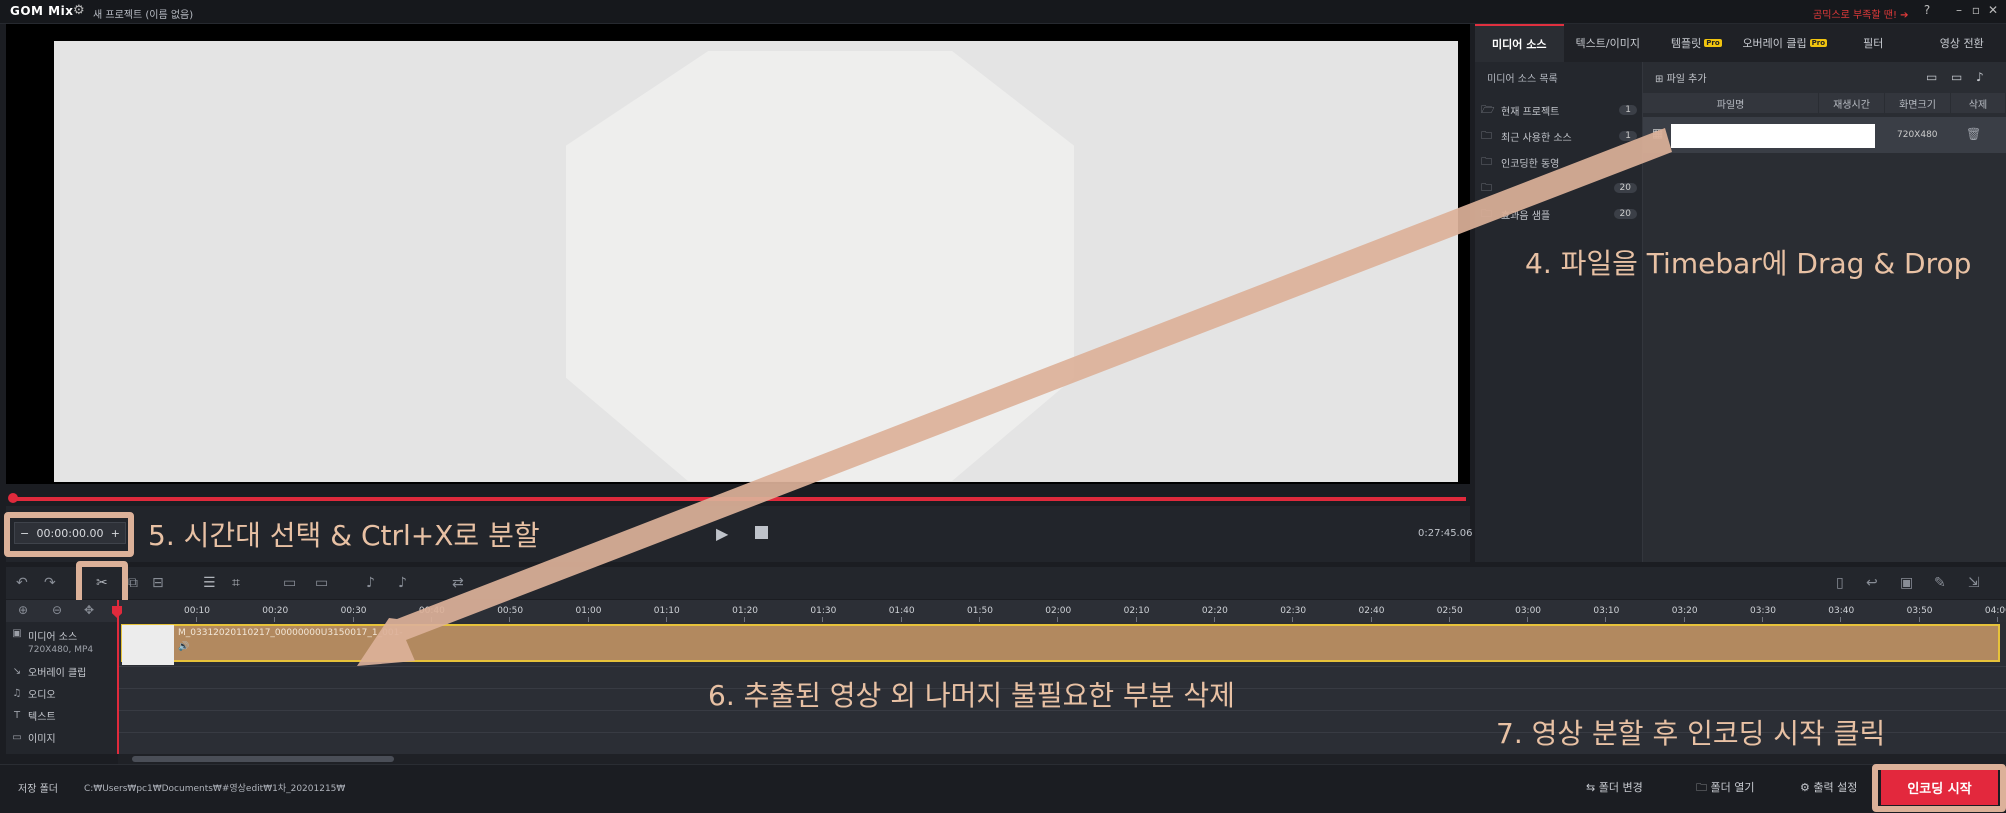 The height and width of the screenshot is (813, 2006). Describe the element at coordinates (1522, 79) in the screenshot. I see `source-list-header: 미디어 소스 목록` at that location.